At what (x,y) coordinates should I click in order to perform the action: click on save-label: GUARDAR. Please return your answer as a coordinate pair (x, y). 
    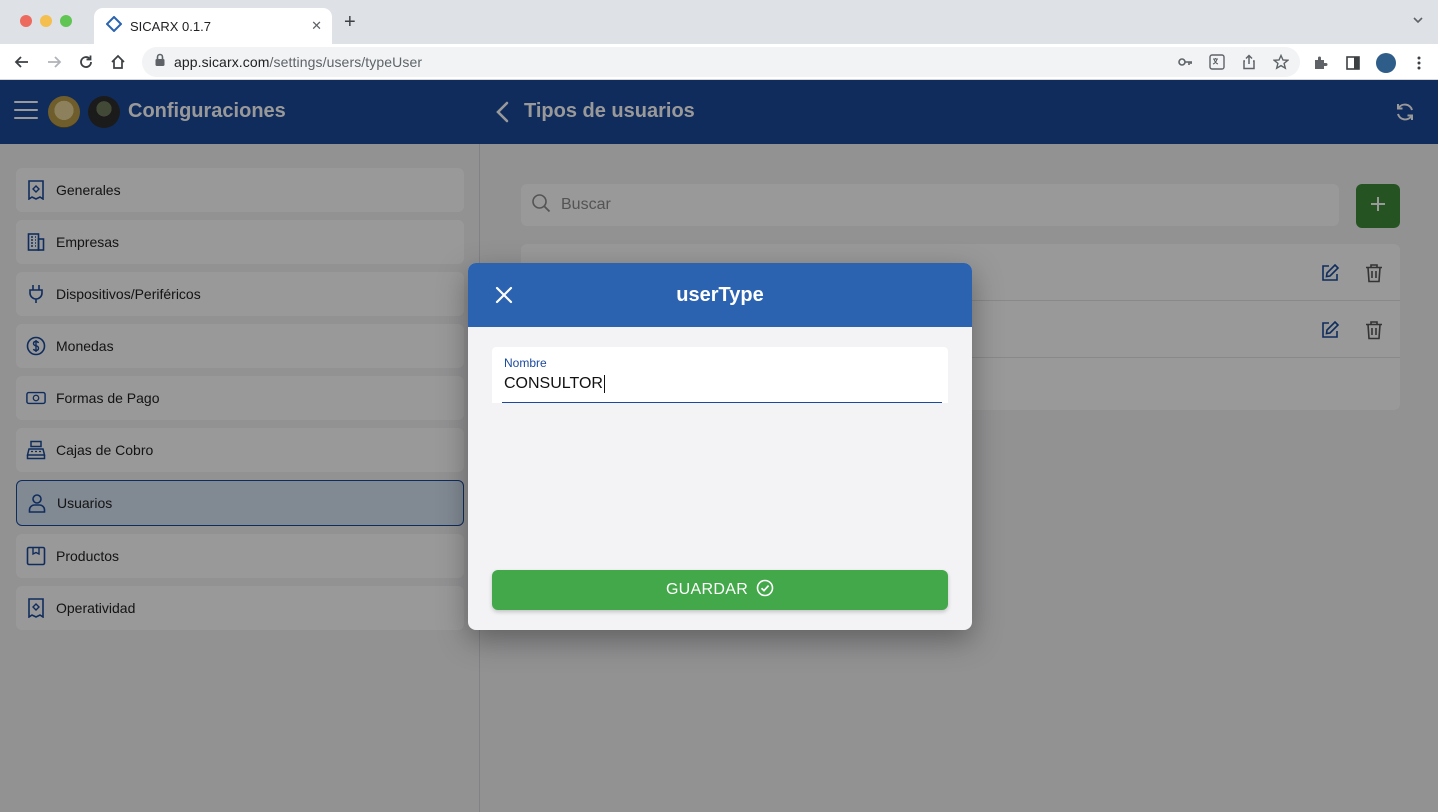
    Looking at the image, I should click on (707, 589).